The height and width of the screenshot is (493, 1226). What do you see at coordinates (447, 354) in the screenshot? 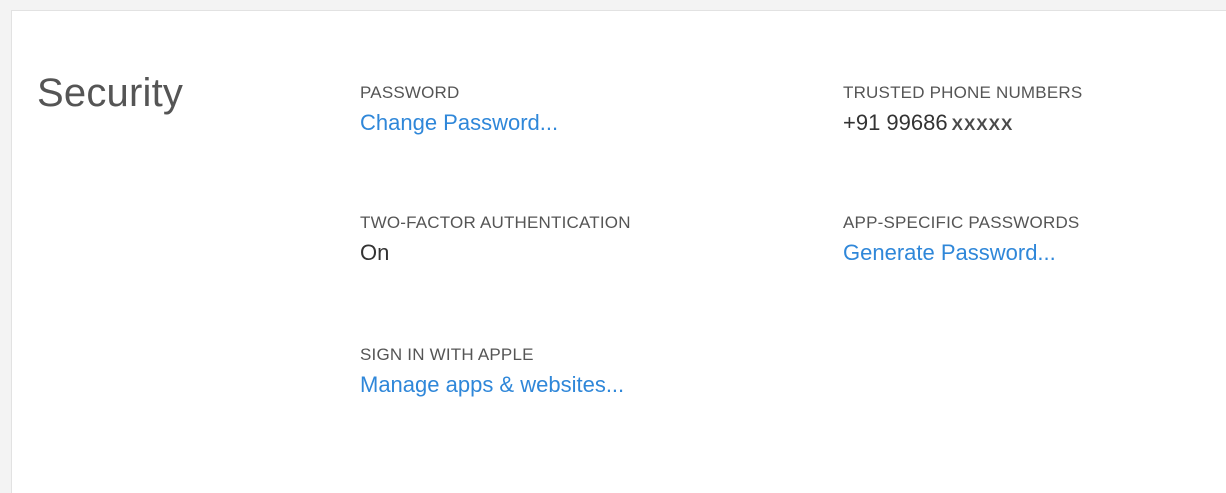
I see `sign-in-with-apple-label: SIGN IN WITH APPLE` at bounding box center [447, 354].